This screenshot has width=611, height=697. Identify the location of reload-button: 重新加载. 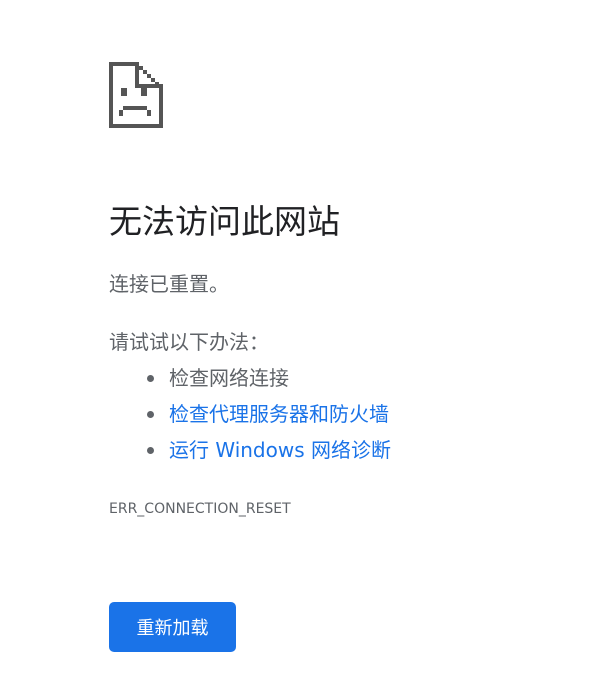
(172, 627).